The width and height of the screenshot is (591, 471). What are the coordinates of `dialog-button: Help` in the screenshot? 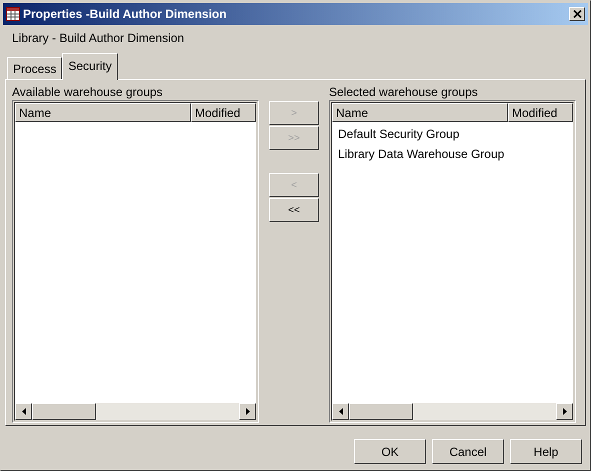 It's located at (546, 451).